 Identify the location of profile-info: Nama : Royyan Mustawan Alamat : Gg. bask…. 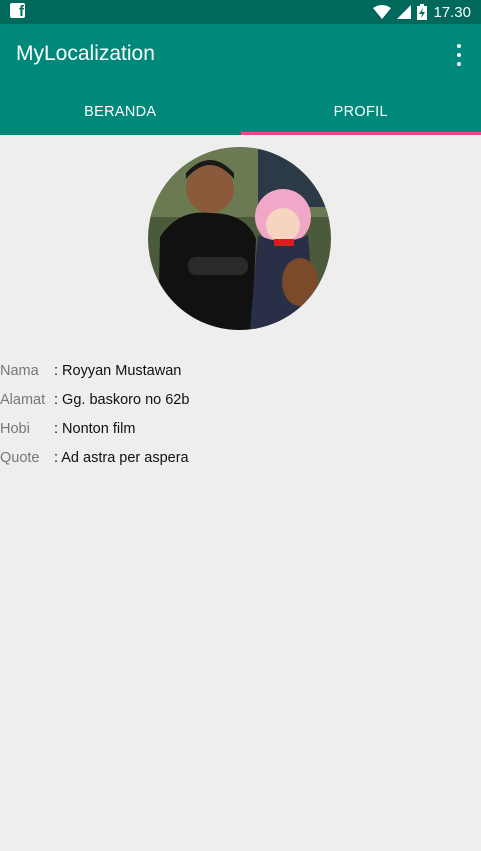
(94, 414).